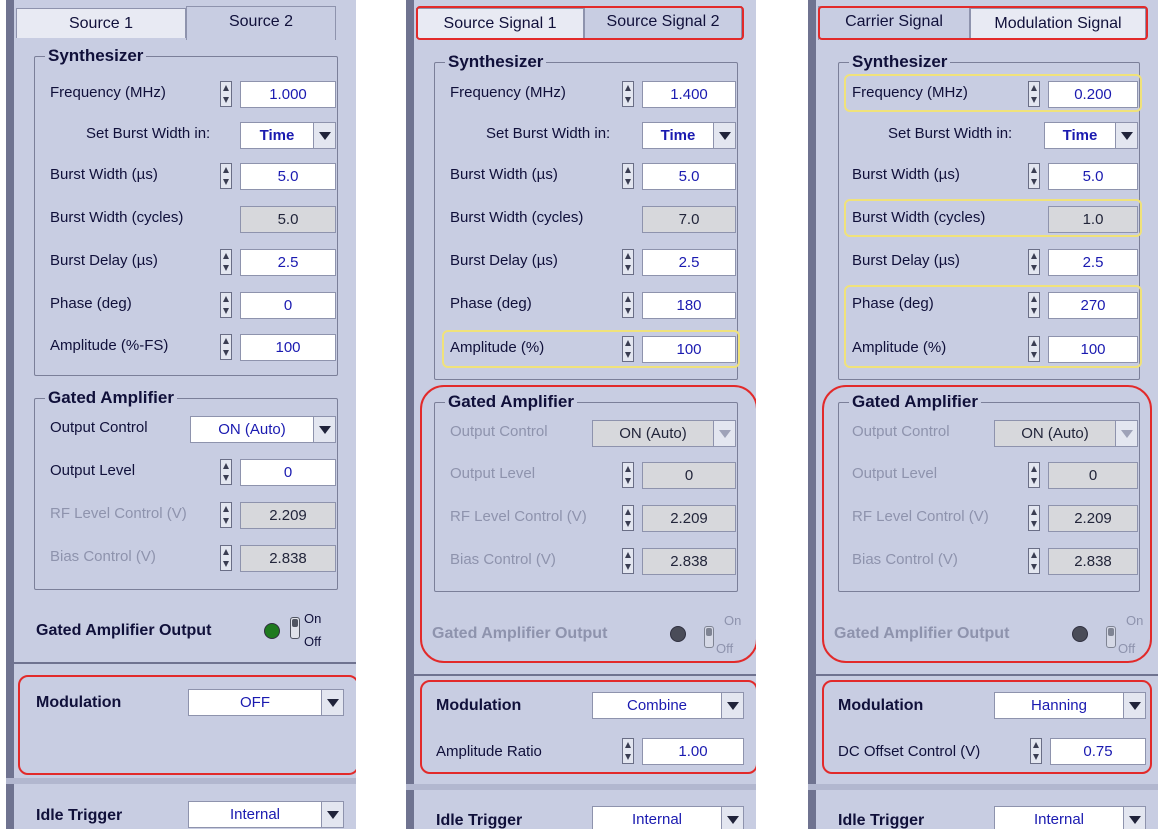 Image resolution: width=1171 pixels, height=829 pixels. I want to click on amplitude-label: Amplitude (%-FS), so click(109, 345).